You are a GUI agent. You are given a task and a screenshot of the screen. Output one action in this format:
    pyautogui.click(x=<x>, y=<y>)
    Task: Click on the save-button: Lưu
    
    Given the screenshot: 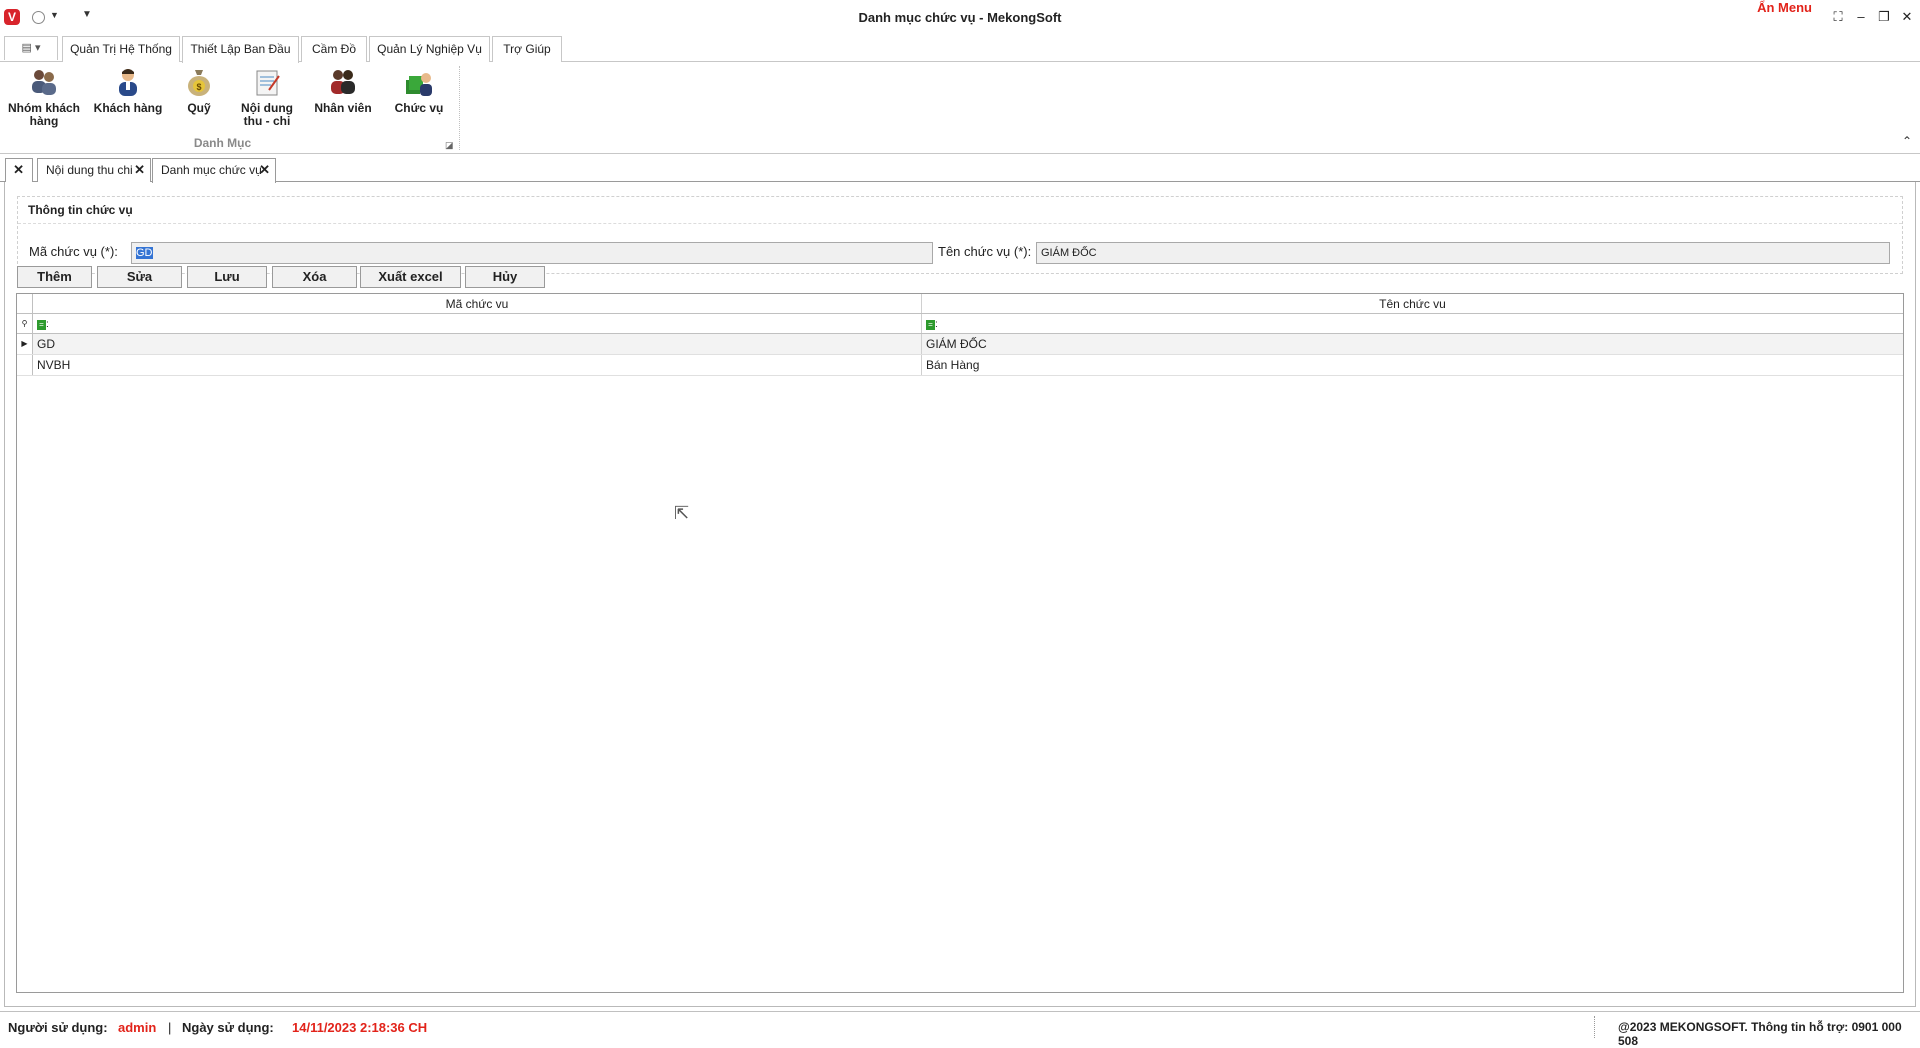 What is the action you would take?
    pyautogui.click(x=227, y=277)
    